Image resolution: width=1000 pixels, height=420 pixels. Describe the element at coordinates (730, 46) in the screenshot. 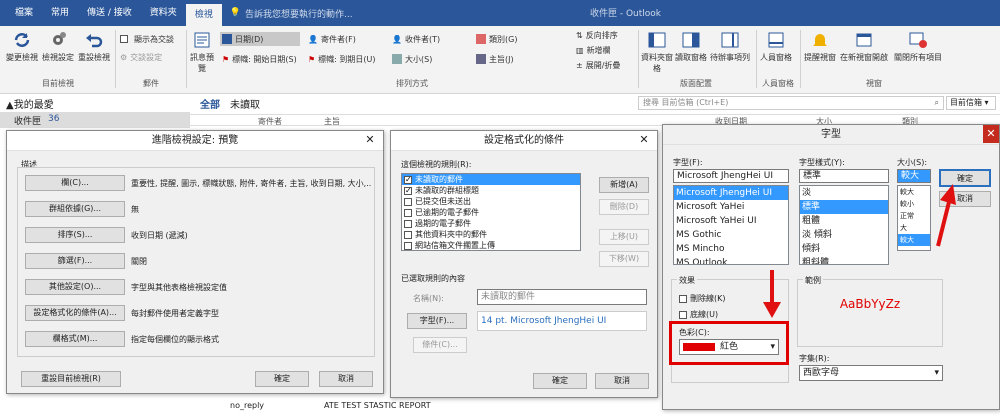

I see `todo-bar-button: 待辦事項列` at that location.